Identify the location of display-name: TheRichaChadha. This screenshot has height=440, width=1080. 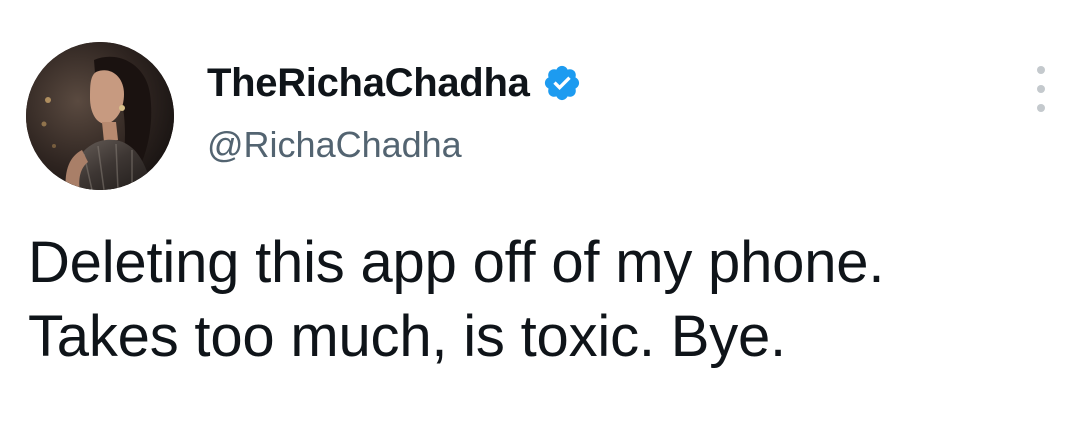
(368, 83).